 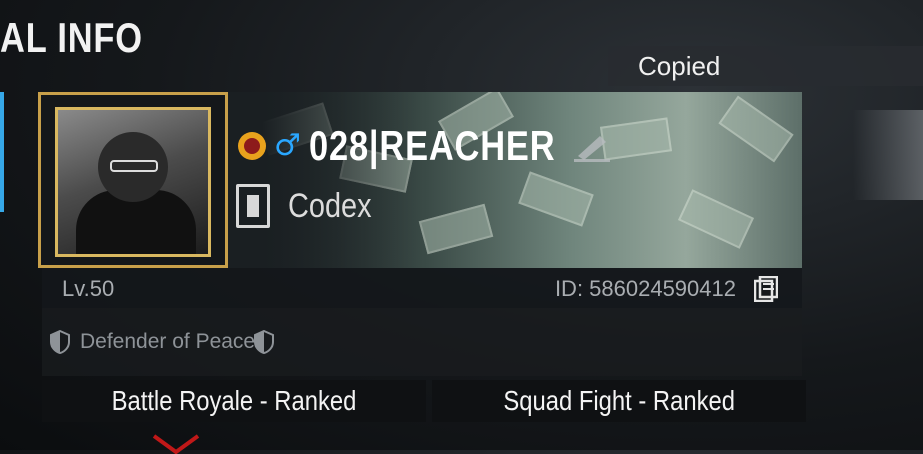 What do you see at coordinates (88, 288) in the screenshot?
I see `player-level: Lv.50` at bounding box center [88, 288].